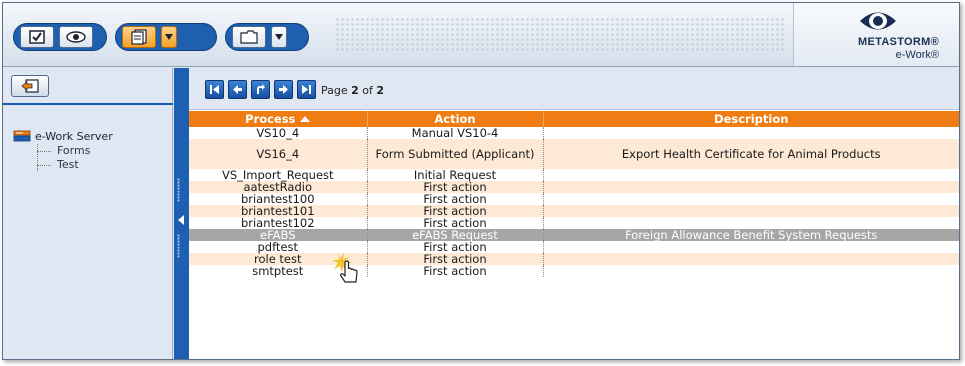 The image size is (965, 366). I want to click on watch-button, so click(76, 37).